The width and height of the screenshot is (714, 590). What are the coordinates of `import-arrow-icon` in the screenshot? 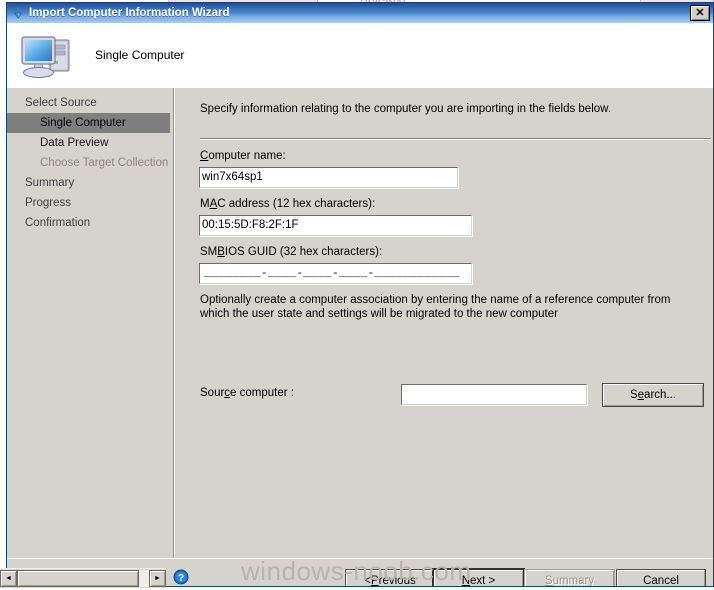 It's located at (18, 12).